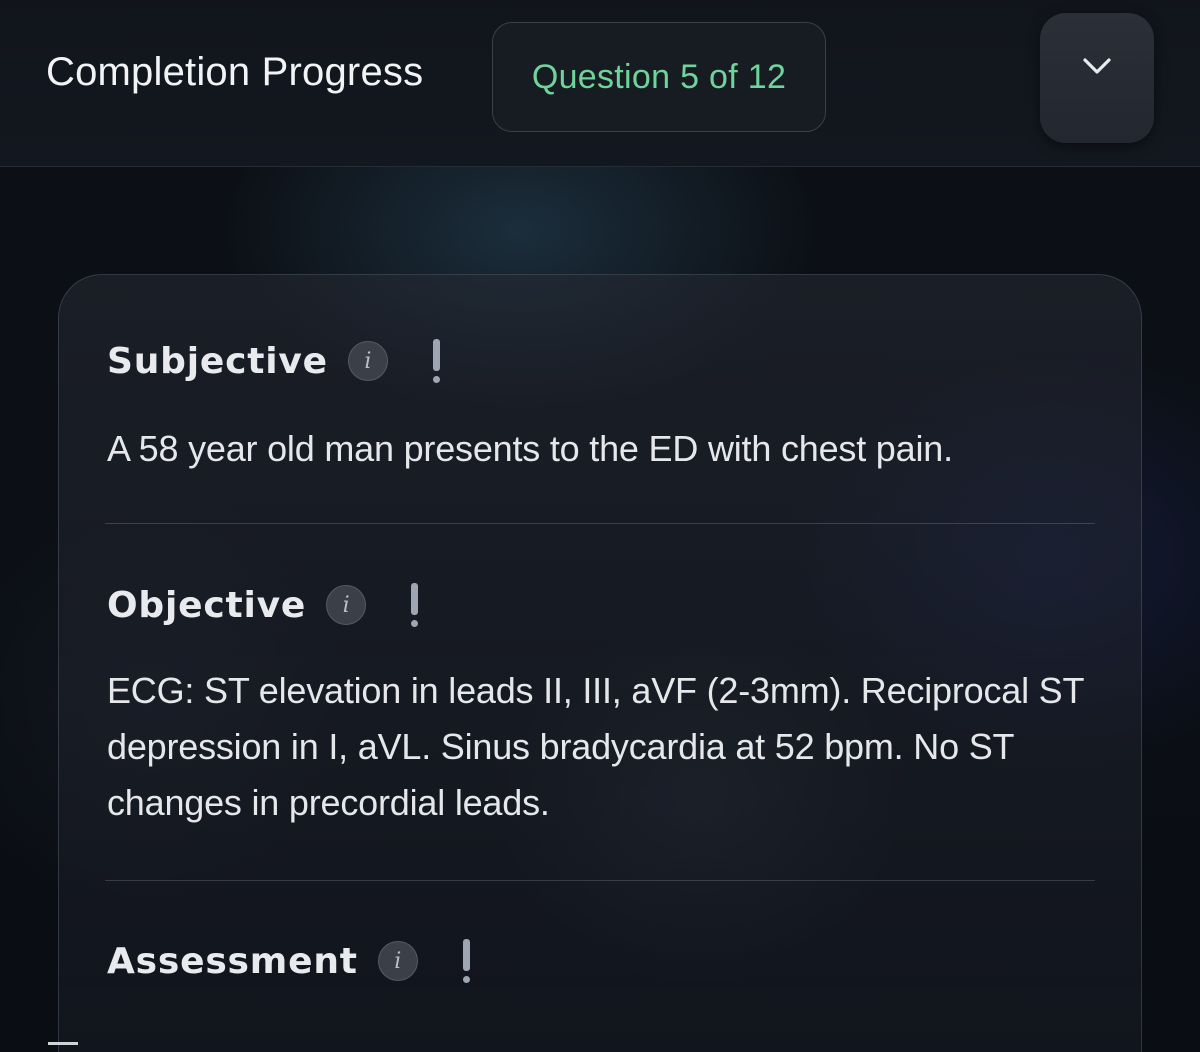 This screenshot has height=1052, width=1200. Describe the element at coordinates (217, 361) in the screenshot. I see `subjective-title: Subjective` at that location.